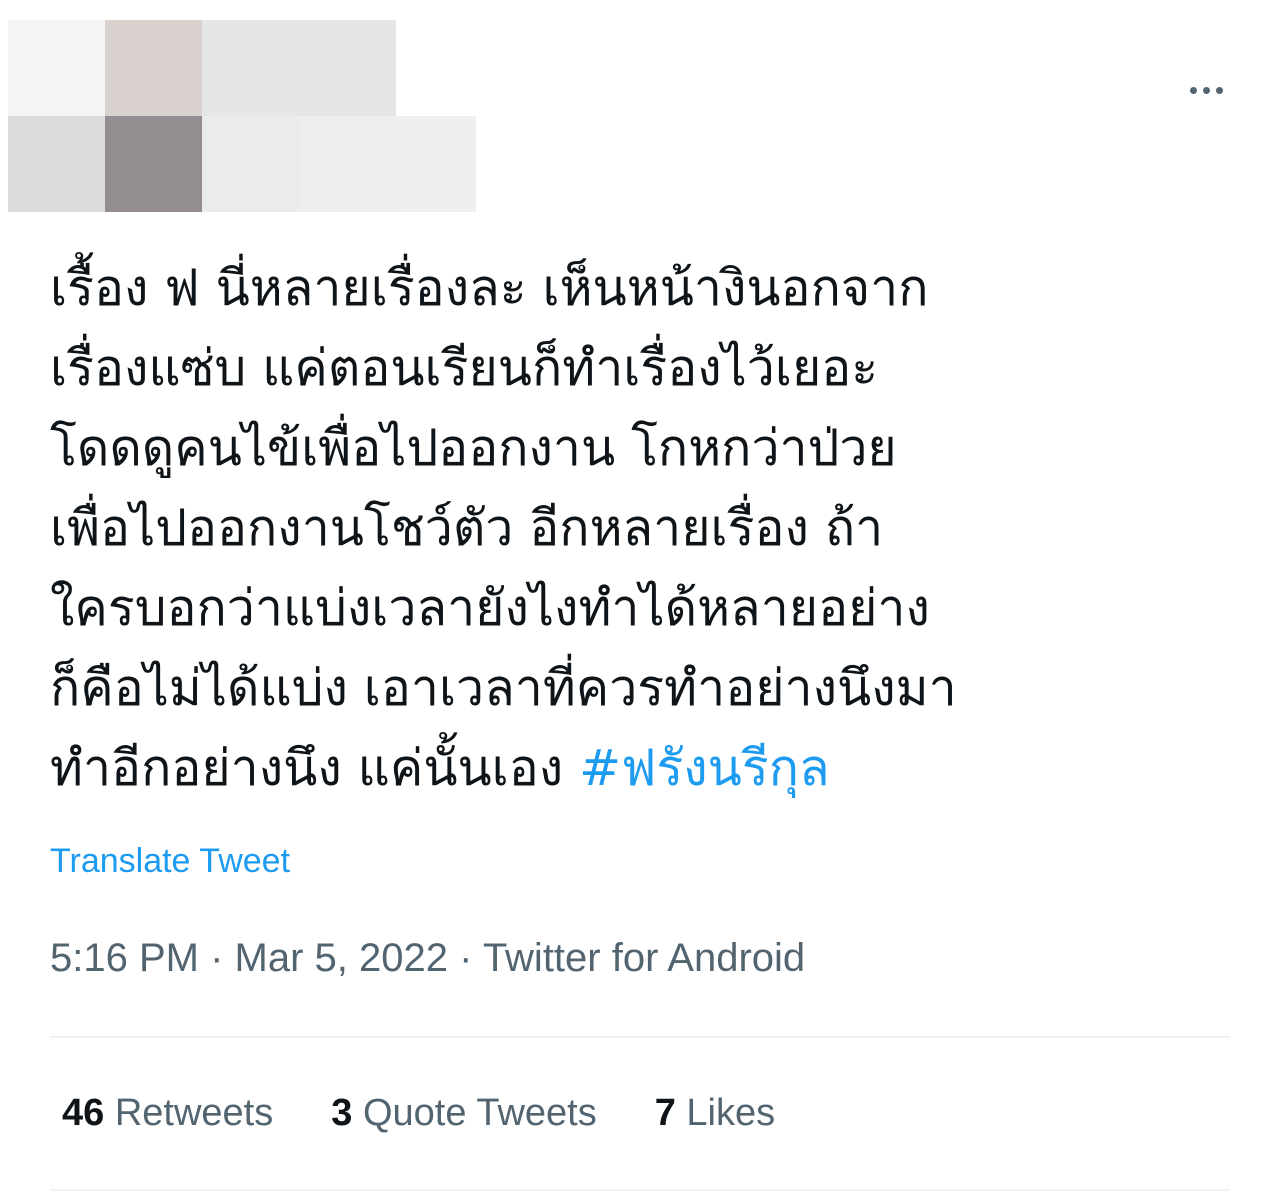 This screenshot has height=1192, width=1280. I want to click on tweet-text-line: เรื่องแซ่บ แค่ตอนเรียนก็ทำเรื่องไว้เยอะ, so click(464, 368).